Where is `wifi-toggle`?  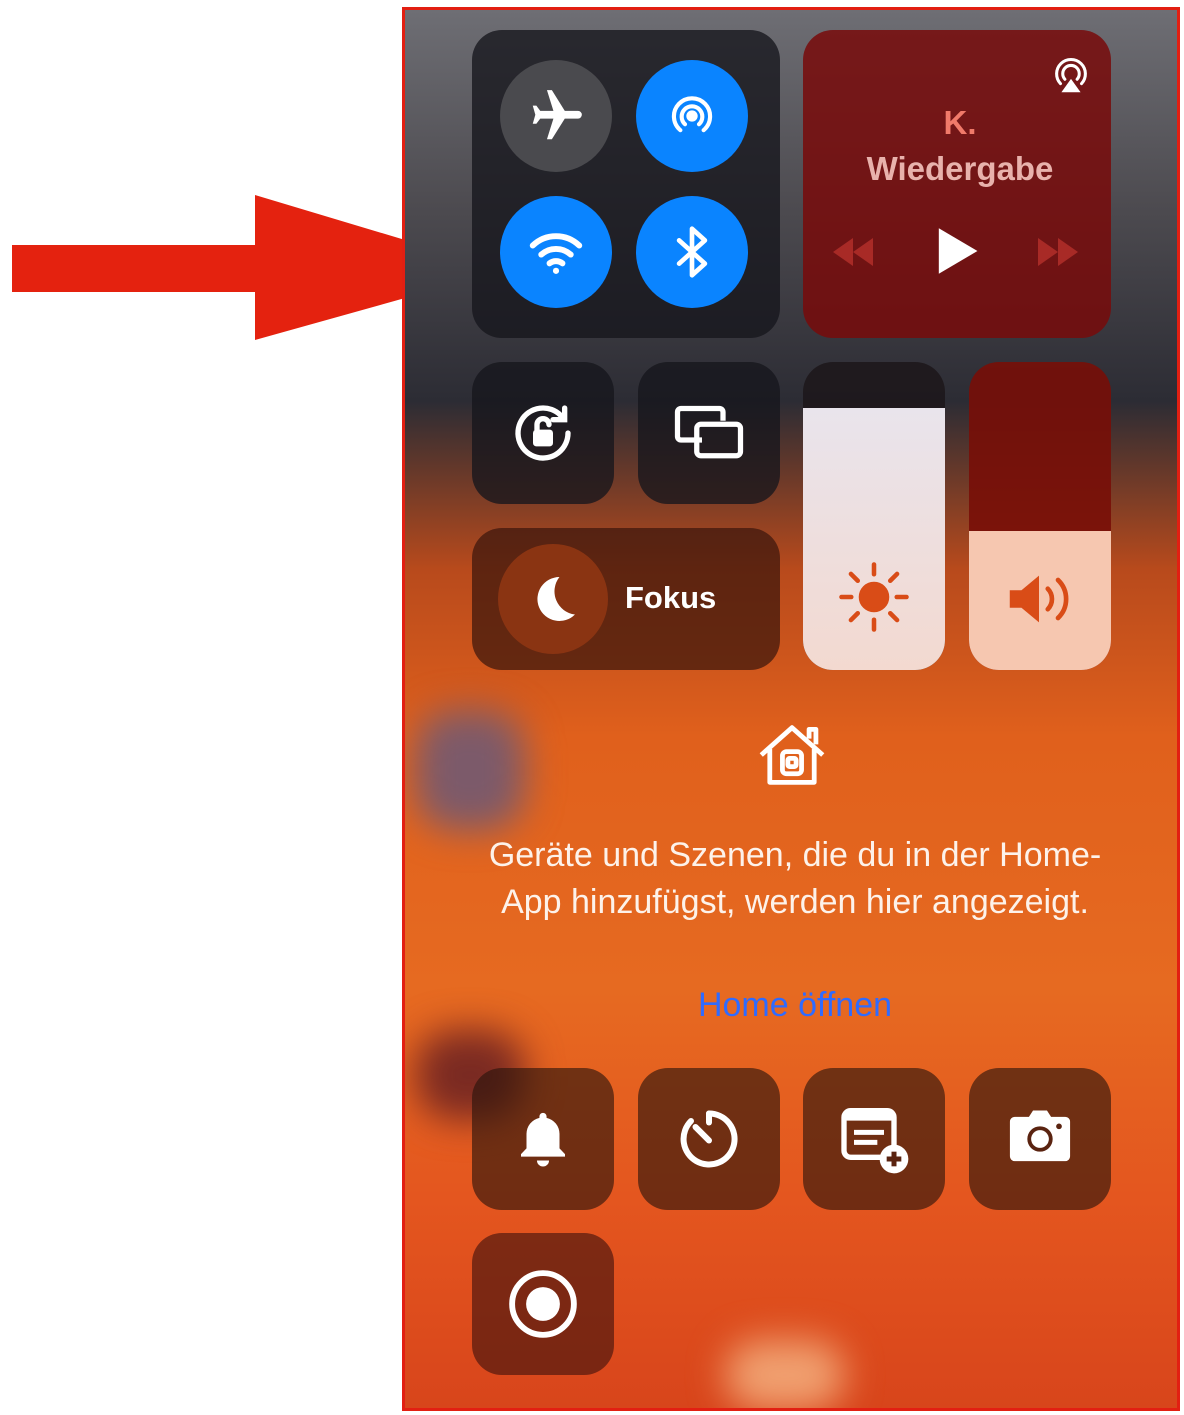
wifi-toggle is located at coordinates (556, 252).